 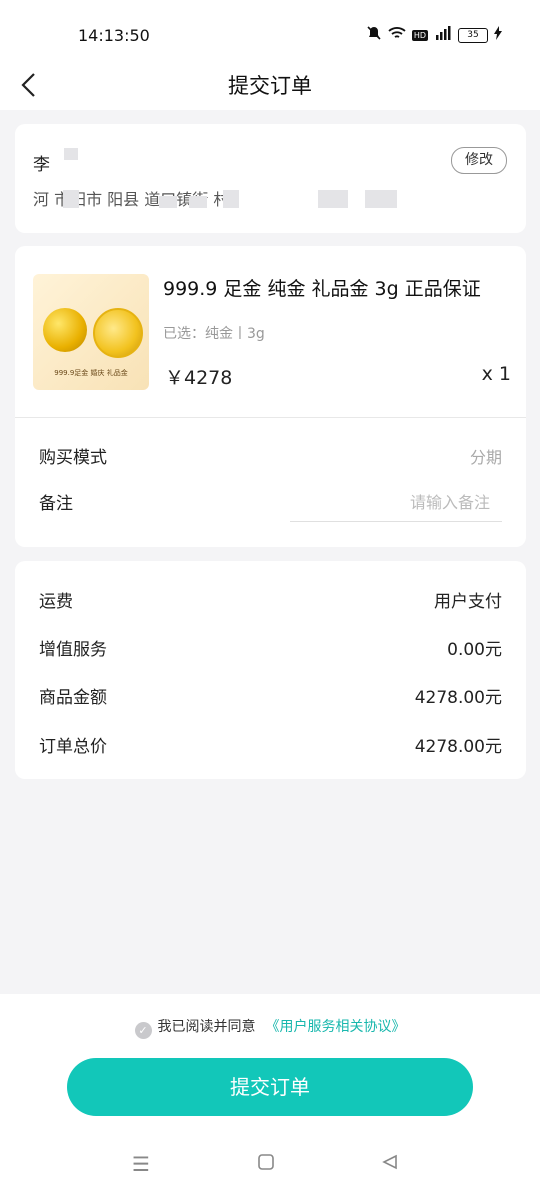 What do you see at coordinates (73, 650) in the screenshot?
I see `value-added-service-label: 增值服务` at bounding box center [73, 650].